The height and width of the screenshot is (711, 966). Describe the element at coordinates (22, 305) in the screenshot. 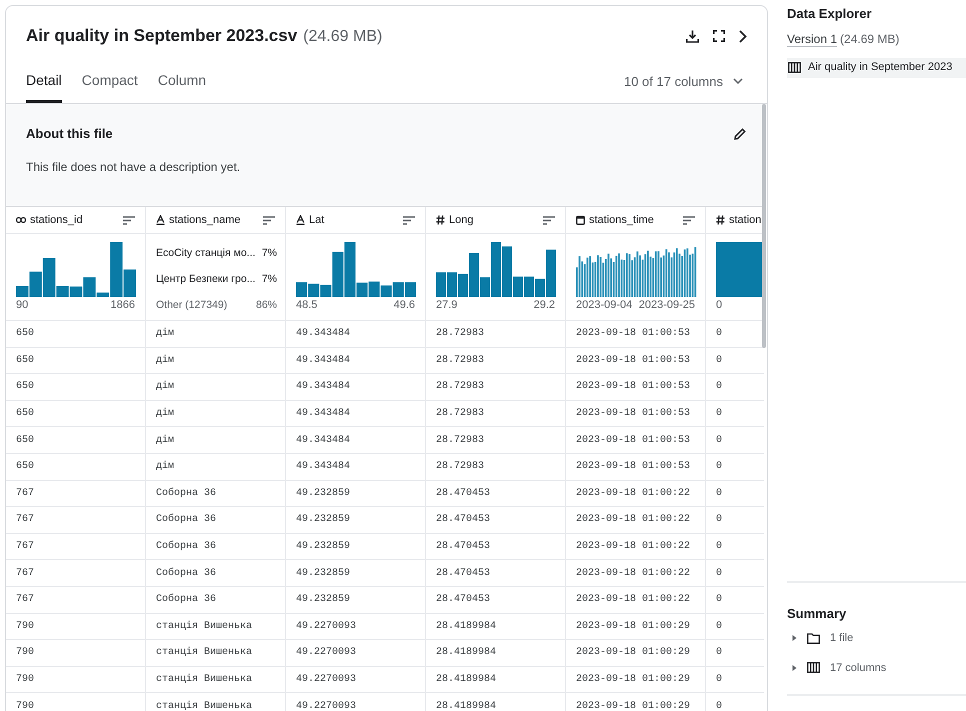

I see `min-label: 90` at that location.